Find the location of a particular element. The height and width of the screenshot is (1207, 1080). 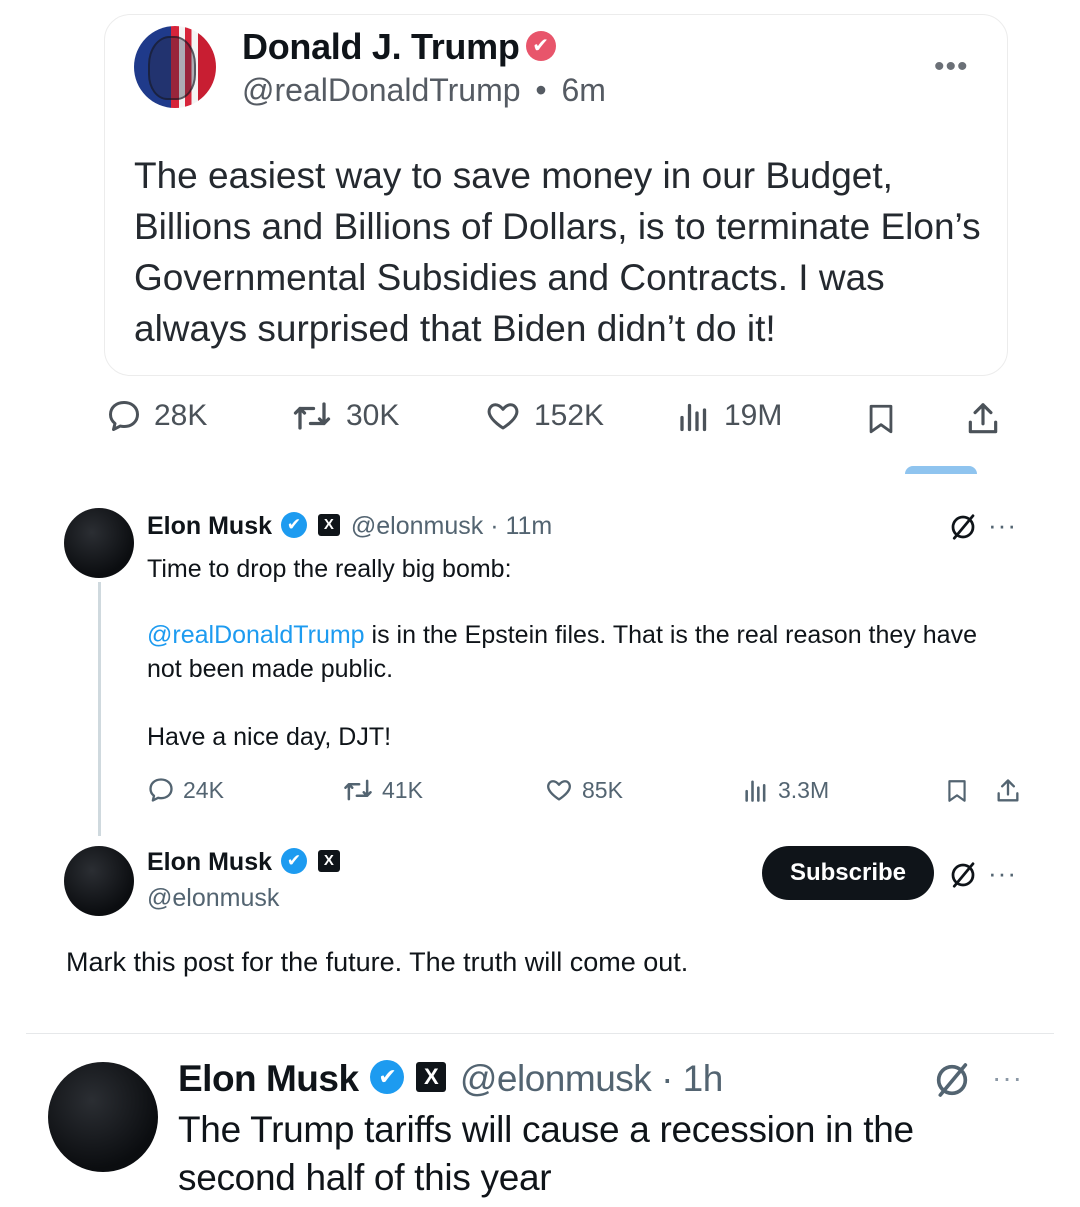

post1-views-count: 3.3M is located at coordinates (804, 789).